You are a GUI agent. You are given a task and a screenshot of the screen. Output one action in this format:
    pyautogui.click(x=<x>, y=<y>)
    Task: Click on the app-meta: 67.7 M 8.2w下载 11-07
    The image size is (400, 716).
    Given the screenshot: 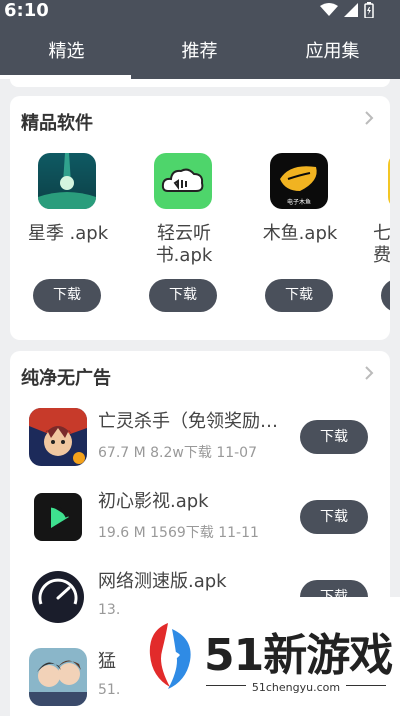 What is the action you would take?
    pyautogui.click(x=177, y=453)
    